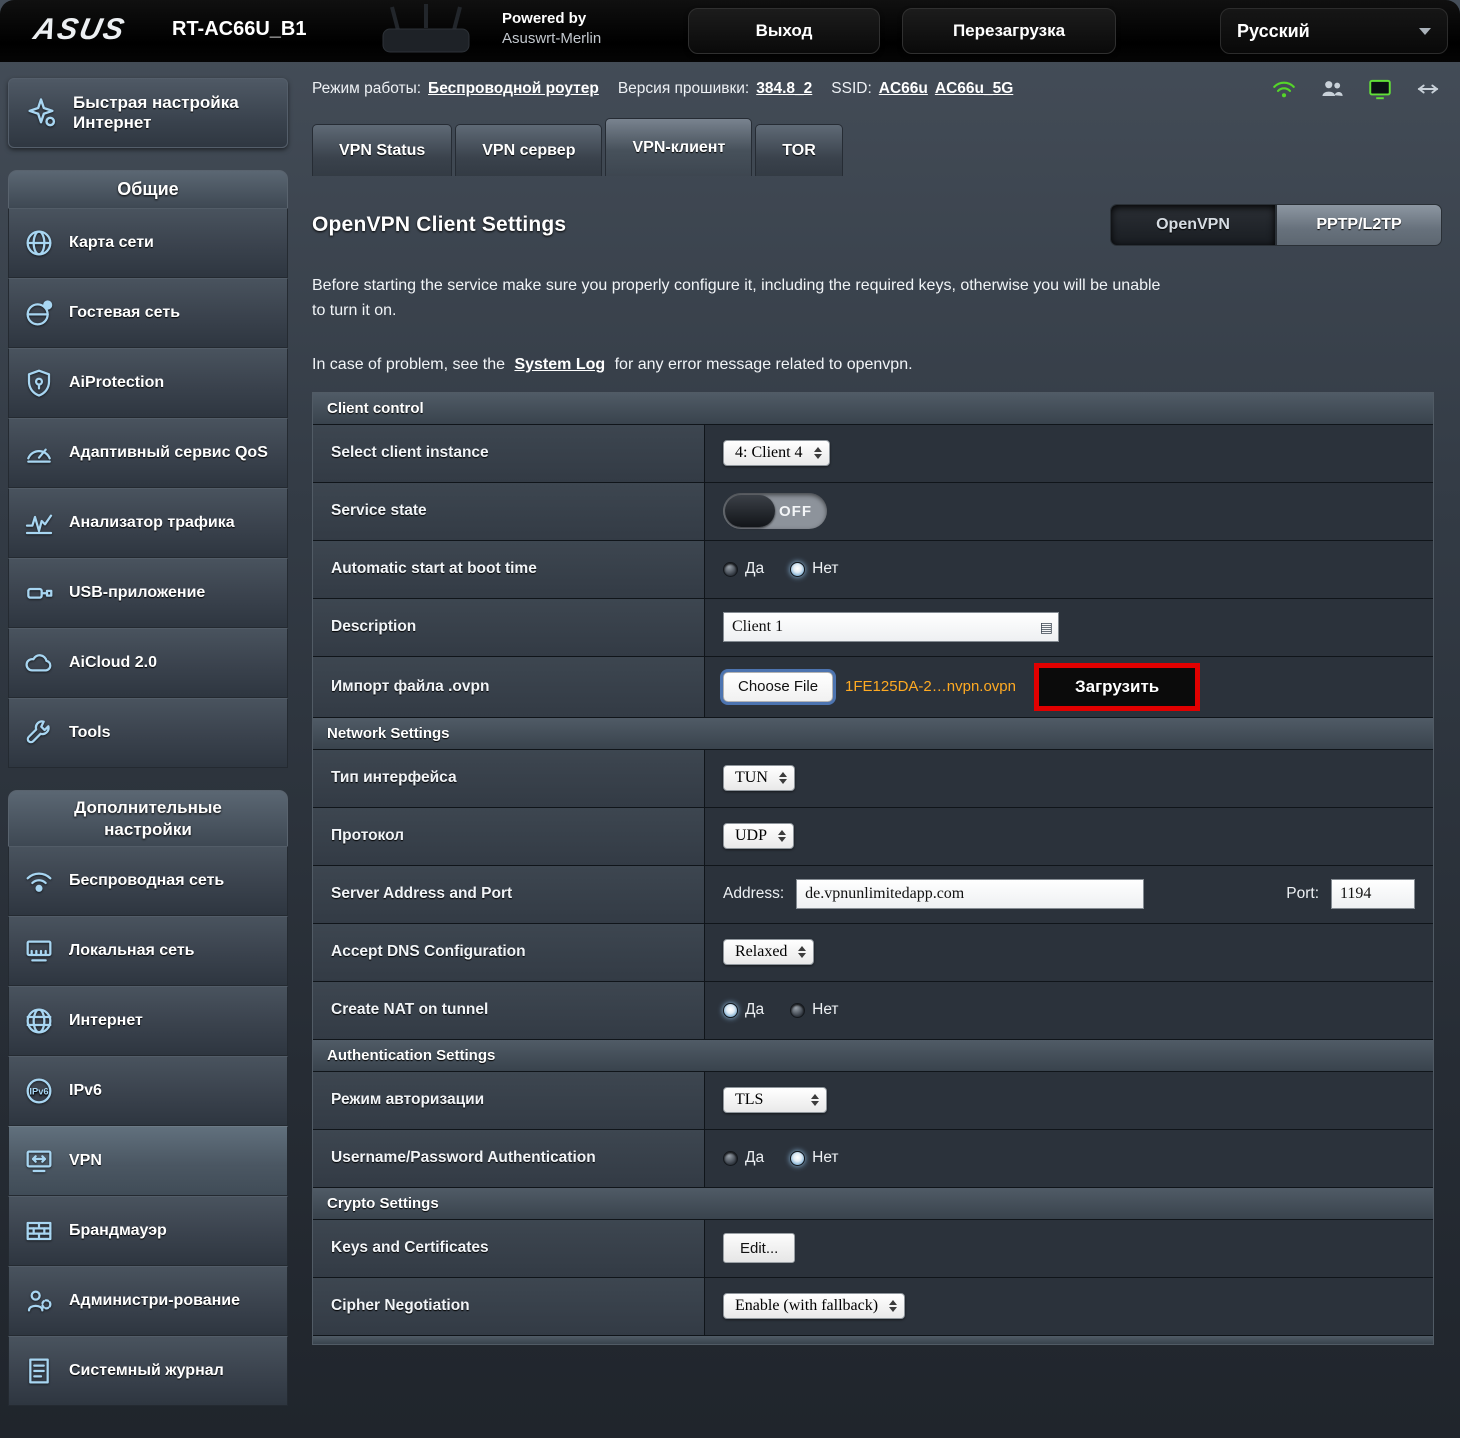  I want to click on sidebar-item-label: Системный журнал, so click(146, 1371).